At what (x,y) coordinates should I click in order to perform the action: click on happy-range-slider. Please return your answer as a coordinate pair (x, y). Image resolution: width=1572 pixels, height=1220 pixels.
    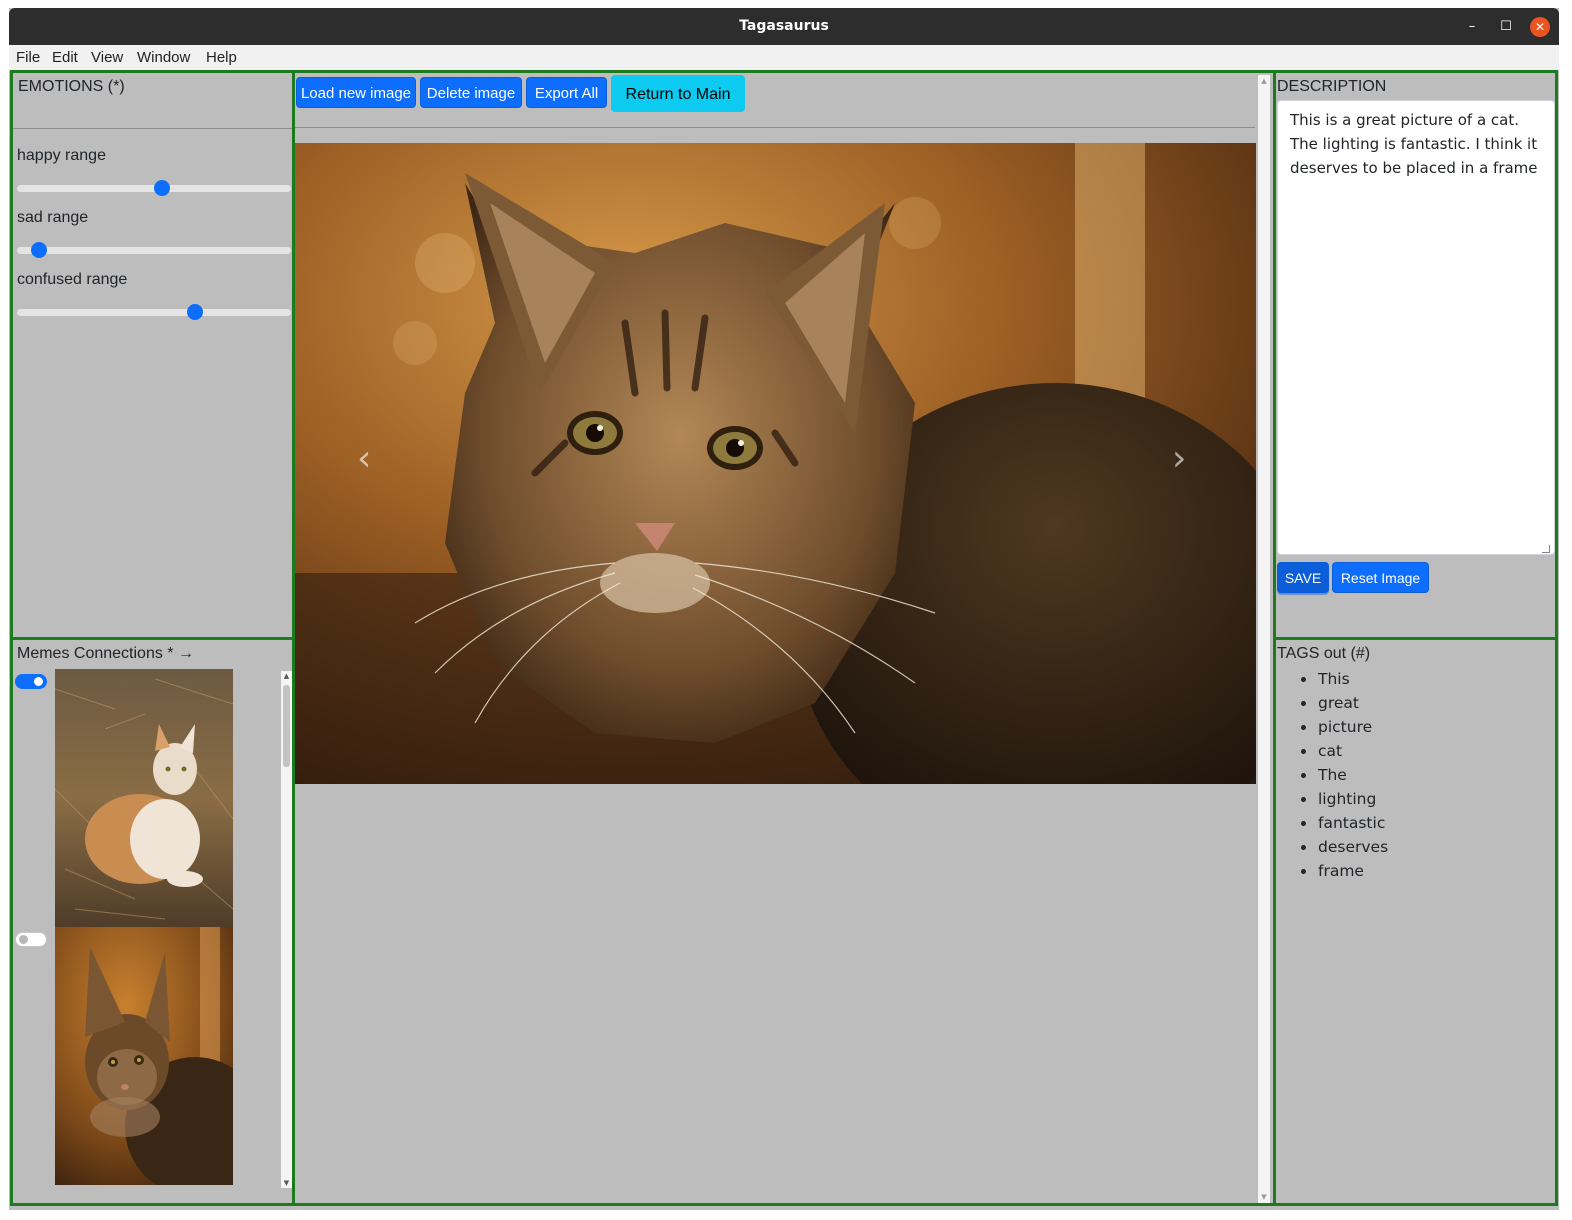
    Looking at the image, I should click on (154, 188).